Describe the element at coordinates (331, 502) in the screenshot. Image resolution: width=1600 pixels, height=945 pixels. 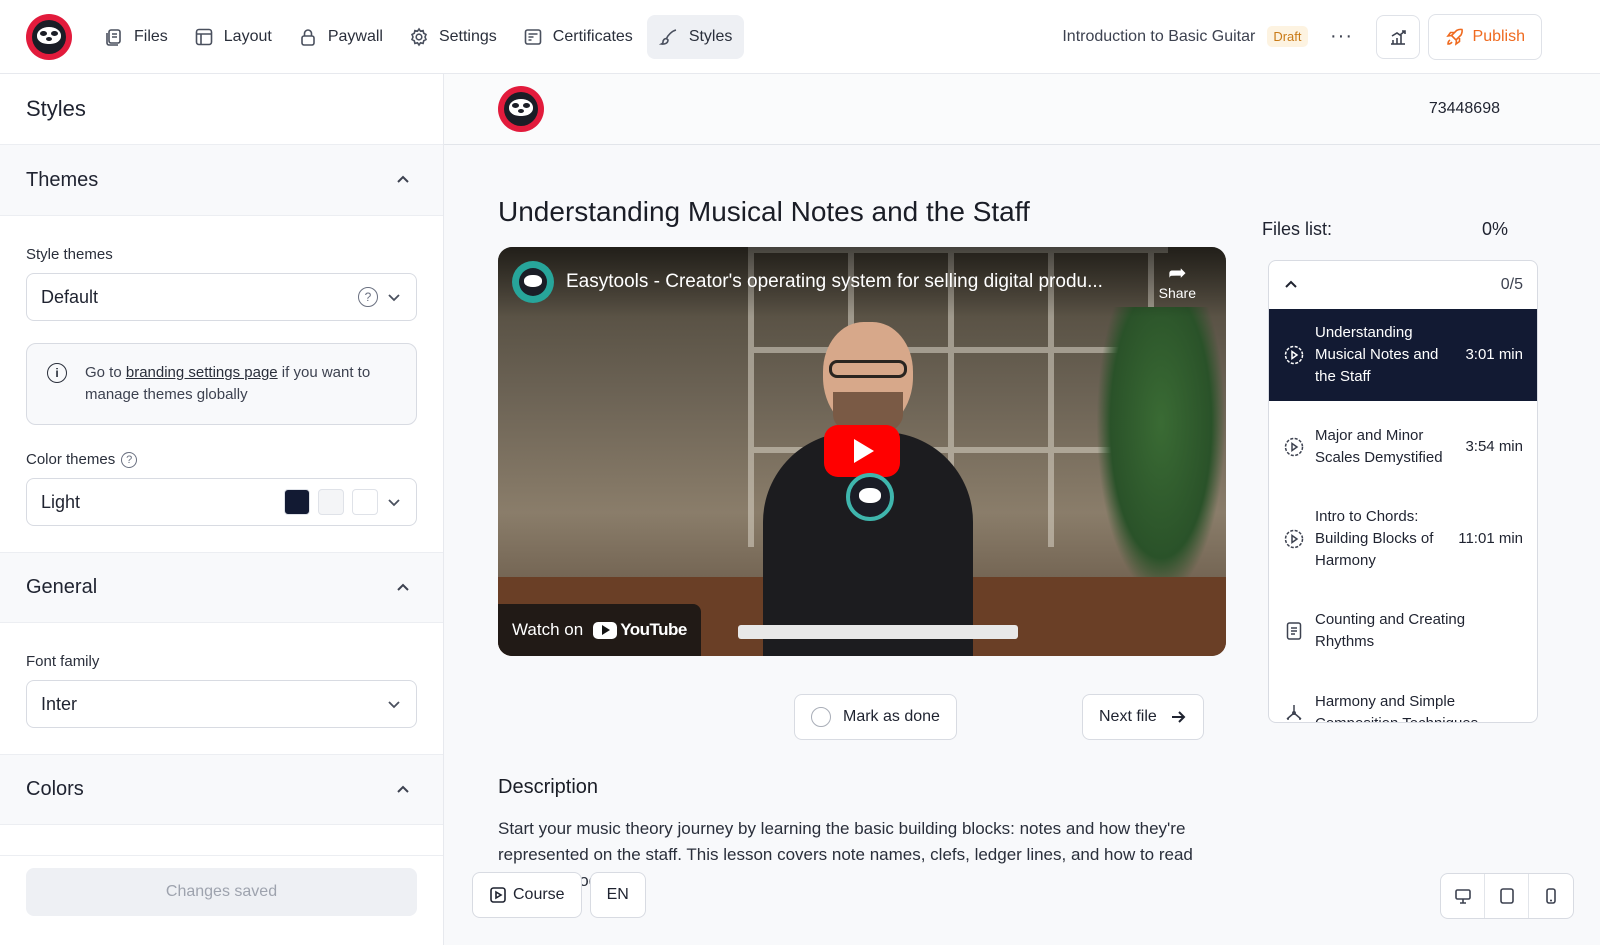
I see `color-swatch-light-gray` at that location.